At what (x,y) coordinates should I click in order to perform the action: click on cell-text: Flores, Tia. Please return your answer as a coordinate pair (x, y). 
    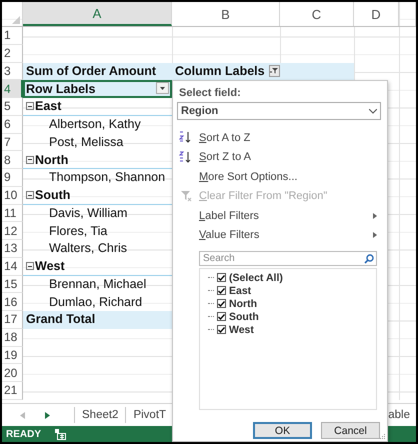
    Looking at the image, I should click on (78, 231).